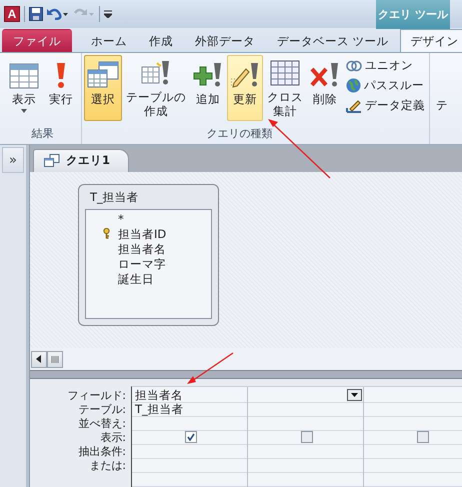  Describe the element at coordinates (102, 423) in the screenshot. I see `row-label: 並べ替え:` at that location.